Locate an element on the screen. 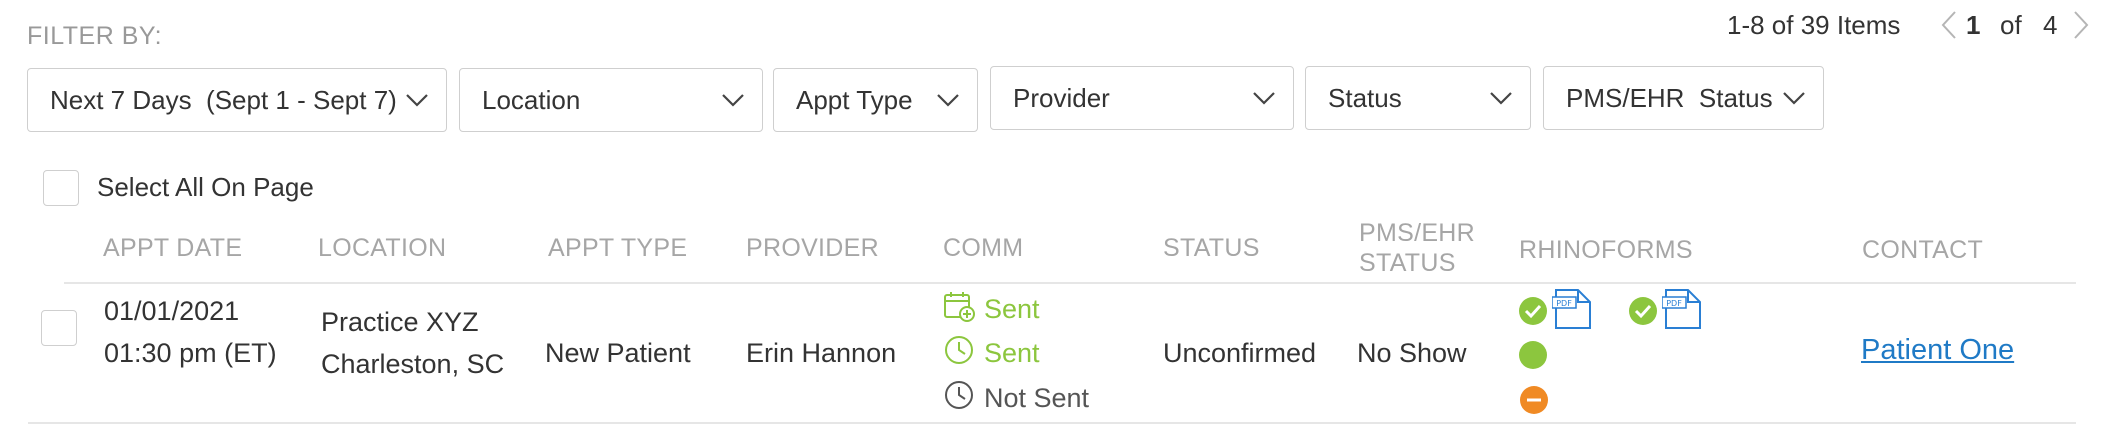 Image resolution: width=2112 pixels, height=424 pixels. pms-ehr-status-cell: No Show is located at coordinates (1412, 353).